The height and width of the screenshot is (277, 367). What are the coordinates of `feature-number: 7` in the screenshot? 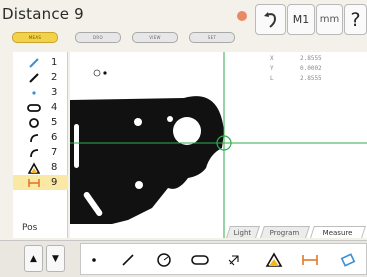 It's located at (54, 152).